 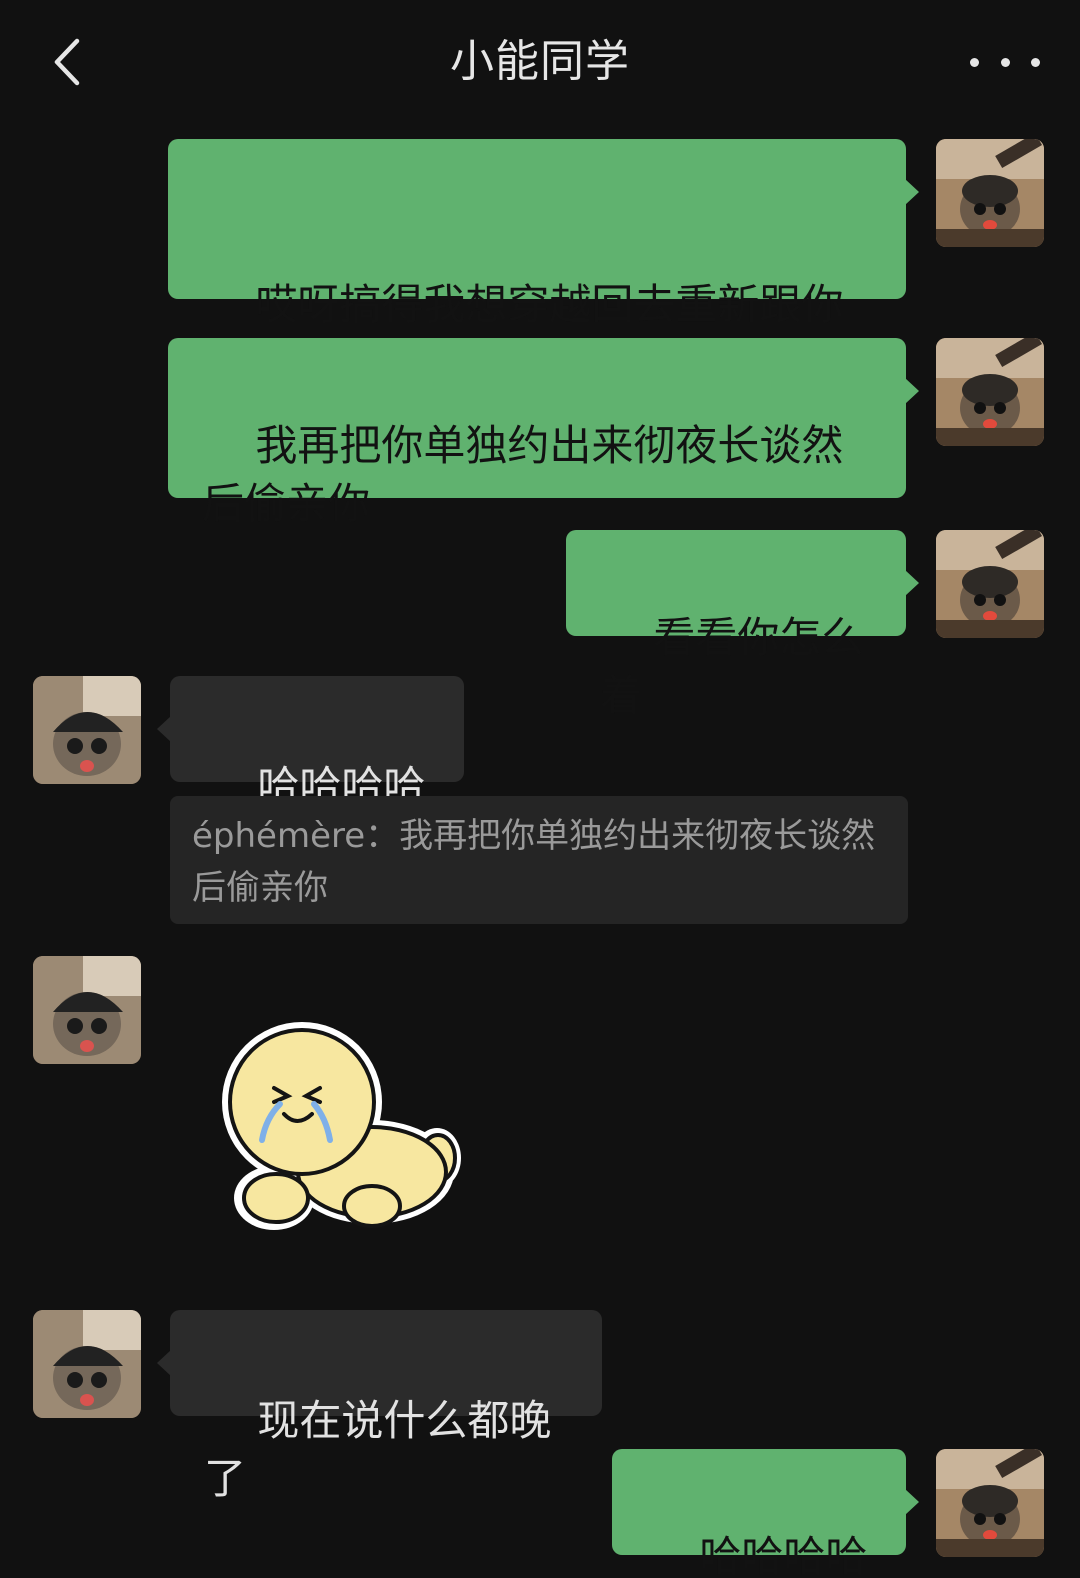 What do you see at coordinates (974, 62) in the screenshot?
I see `more-dots-icon` at bounding box center [974, 62].